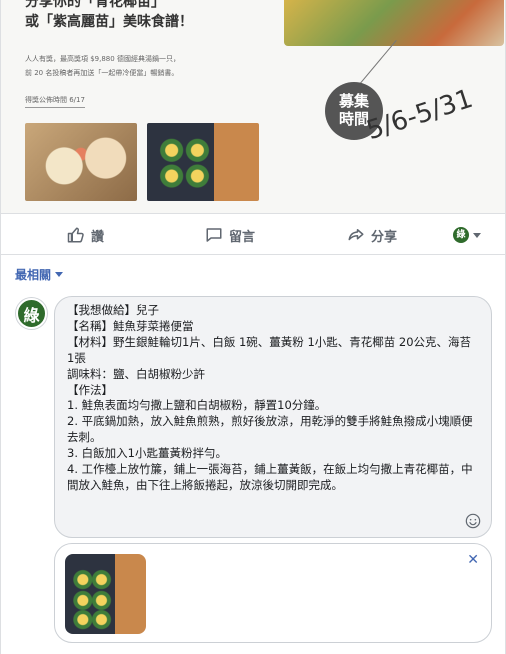 This screenshot has width=506, height=654. Describe the element at coordinates (356, 235) in the screenshot. I see `share-arrow-icon` at that location.